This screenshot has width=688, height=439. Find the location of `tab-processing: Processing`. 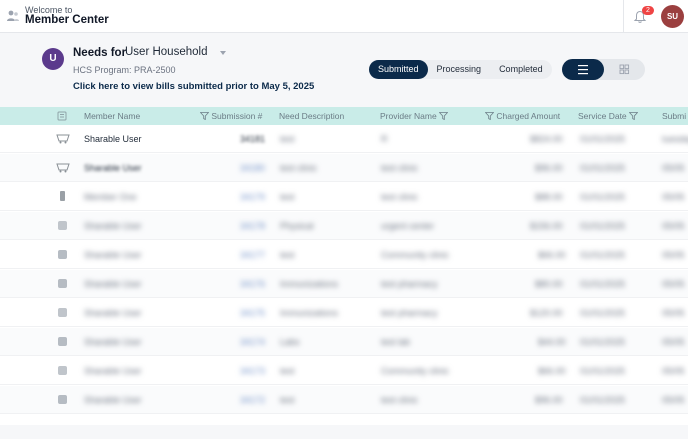

tab-processing: Processing is located at coordinates (459, 69).